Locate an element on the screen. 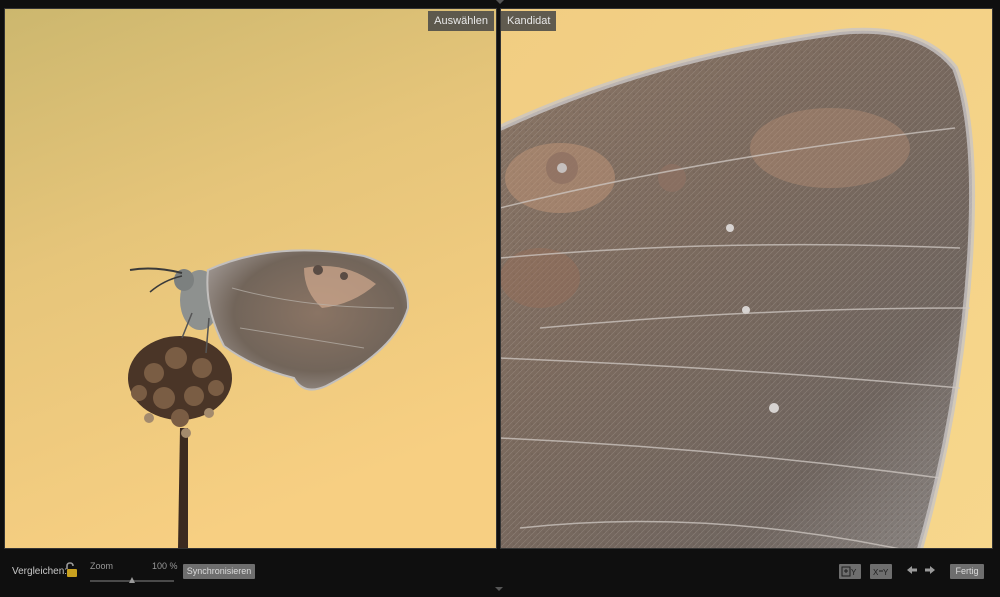  zoom-slider-thumb is located at coordinates (132, 580).